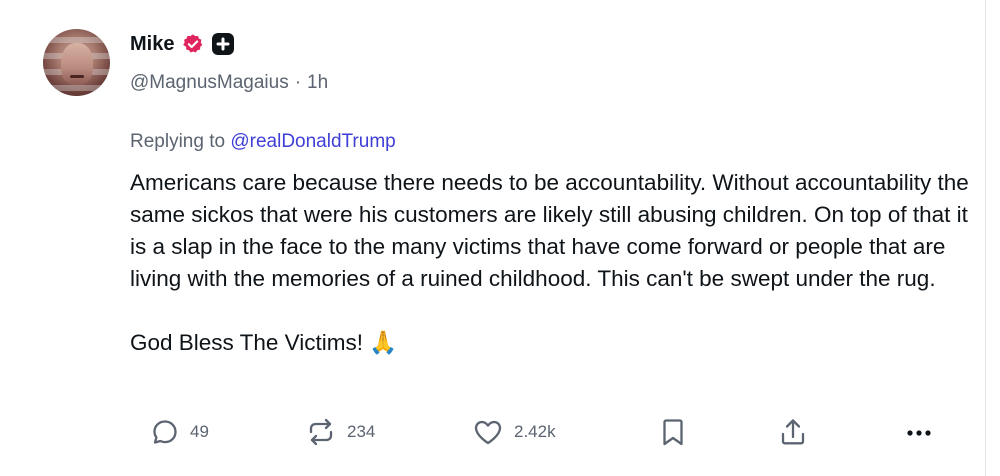  Describe the element at coordinates (209, 83) in the screenshot. I see `author-handle: @MagnusMagaius` at that location.